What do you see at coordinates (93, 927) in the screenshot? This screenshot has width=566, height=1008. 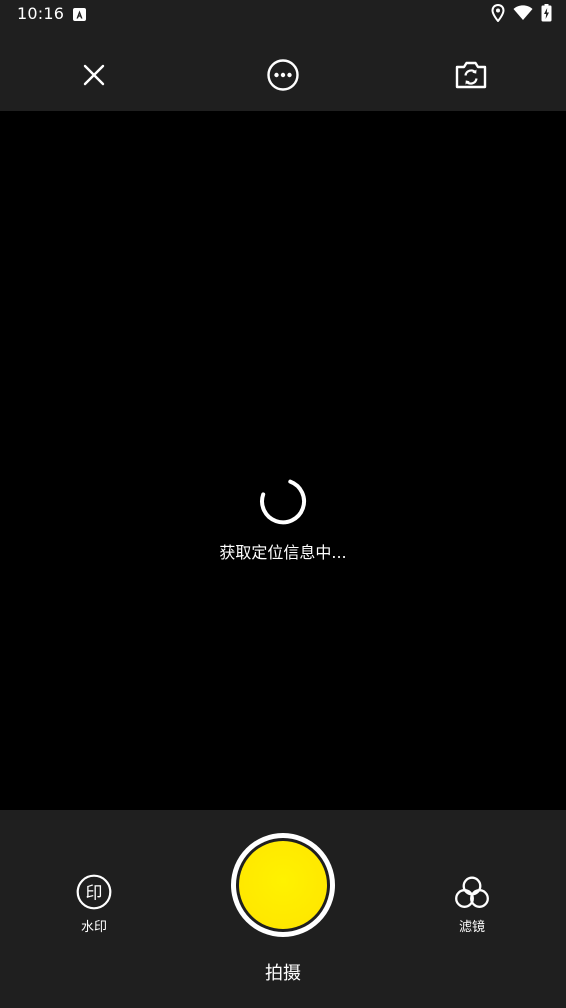 I see `watermark-label: 水印` at bounding box center [93, 927].